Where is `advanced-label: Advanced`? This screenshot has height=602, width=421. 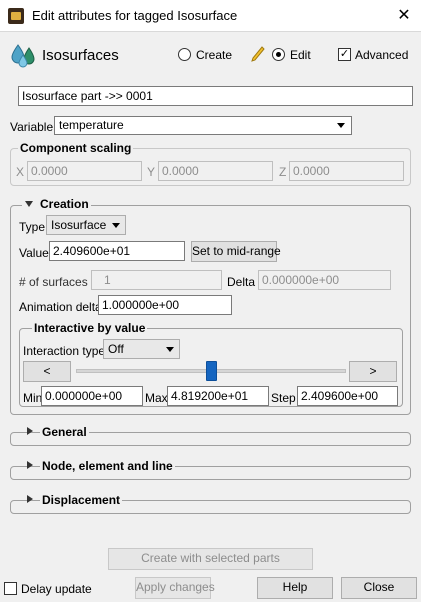 advanced-label: Advanced is located at coordinates (381, 55).